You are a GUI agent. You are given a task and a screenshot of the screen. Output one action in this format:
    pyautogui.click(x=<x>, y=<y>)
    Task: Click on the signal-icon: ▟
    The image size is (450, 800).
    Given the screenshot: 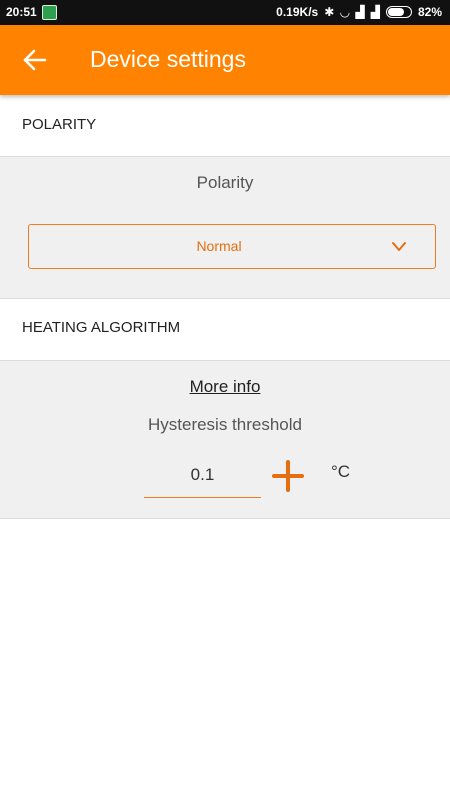 What is the action you would take?
    pyautogui.click(x=360, y=12)
    